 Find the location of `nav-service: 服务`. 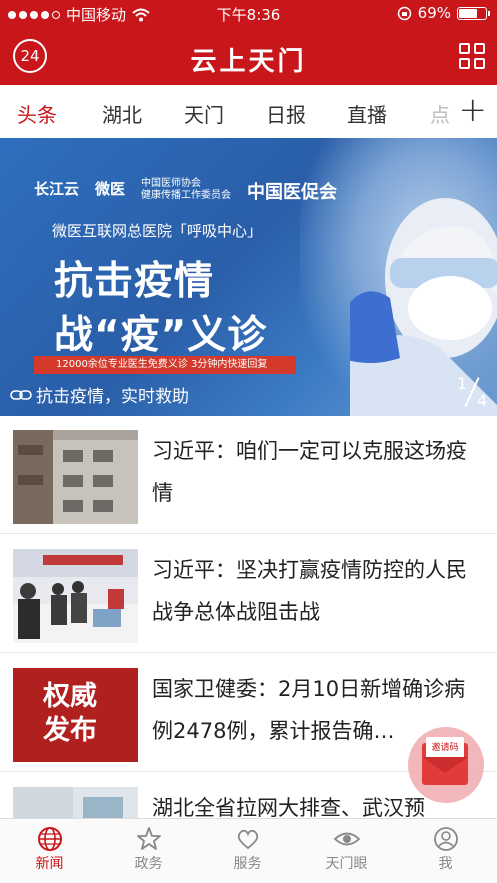

nav-service: 服务 is located at coordinates (247, 849).